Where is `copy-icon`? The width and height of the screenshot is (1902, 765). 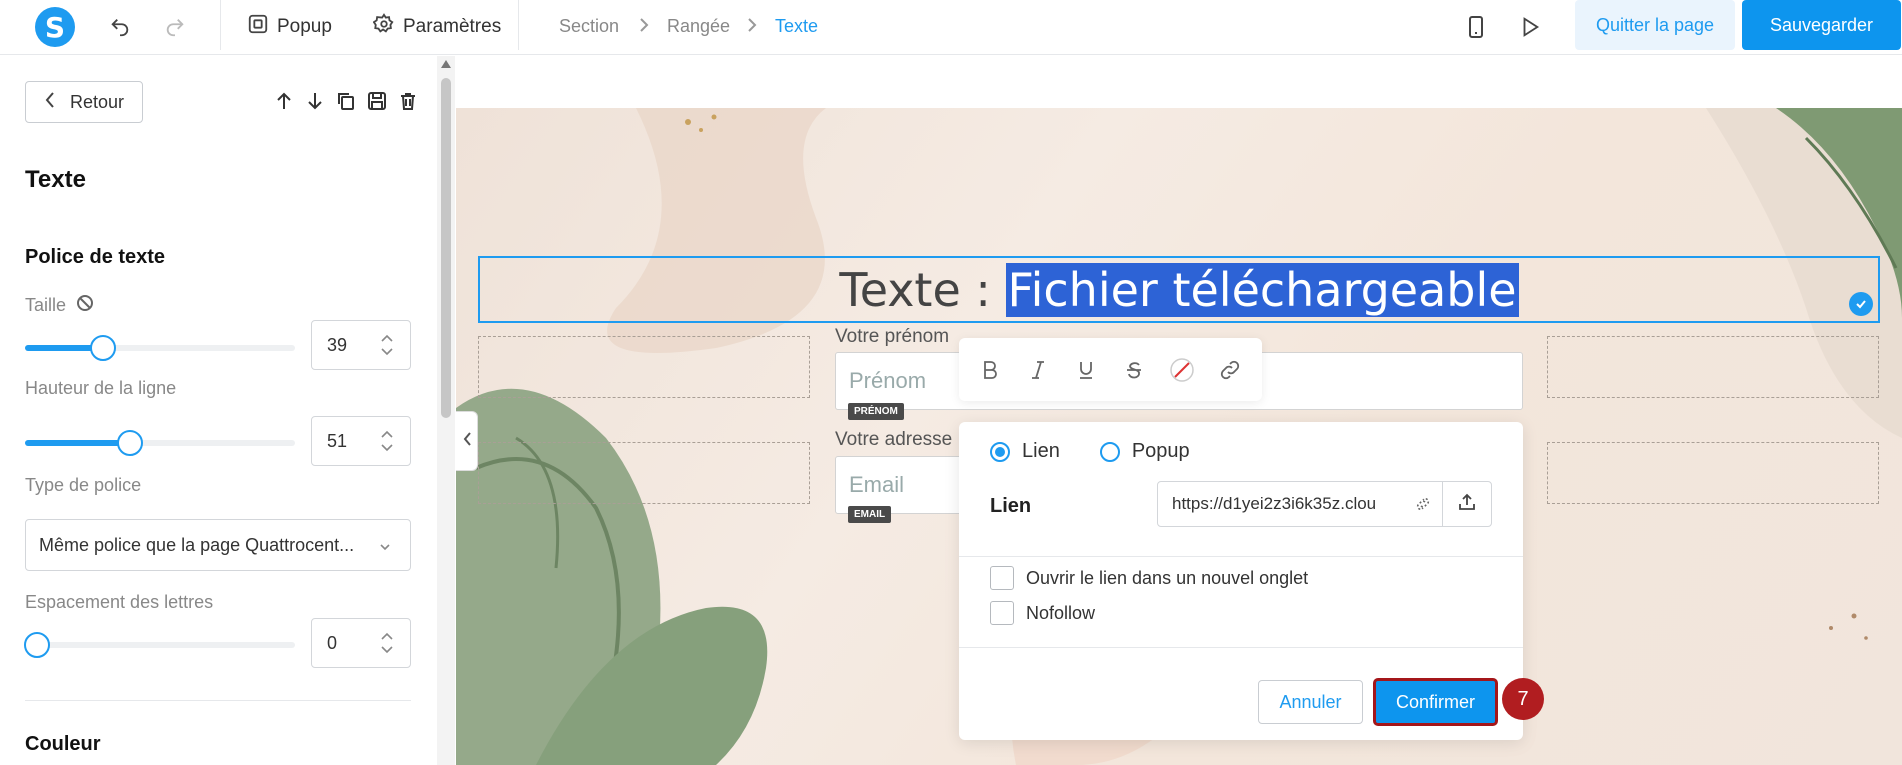 copy-icon is located at coordinates (346, 101).